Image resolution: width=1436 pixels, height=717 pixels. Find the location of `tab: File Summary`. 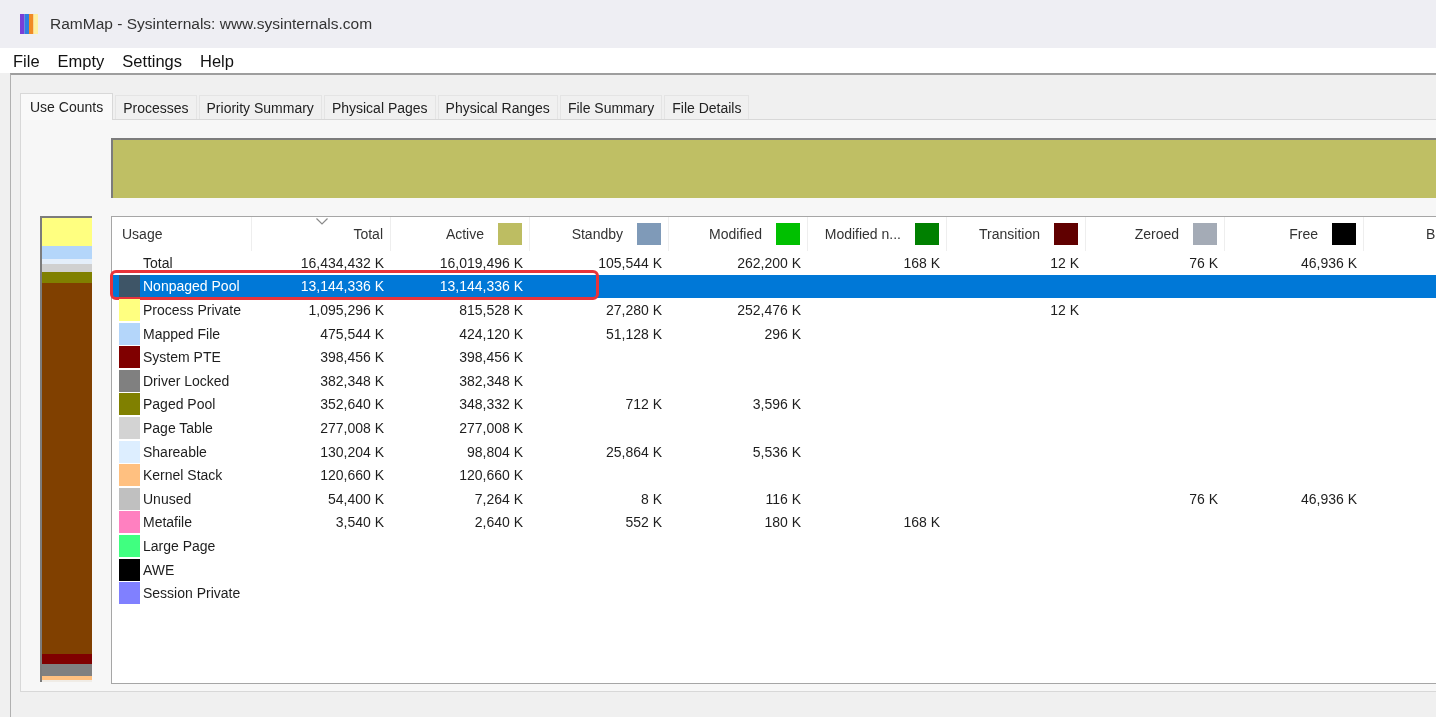

tab: File Summary is located at coordinates (611, 107).